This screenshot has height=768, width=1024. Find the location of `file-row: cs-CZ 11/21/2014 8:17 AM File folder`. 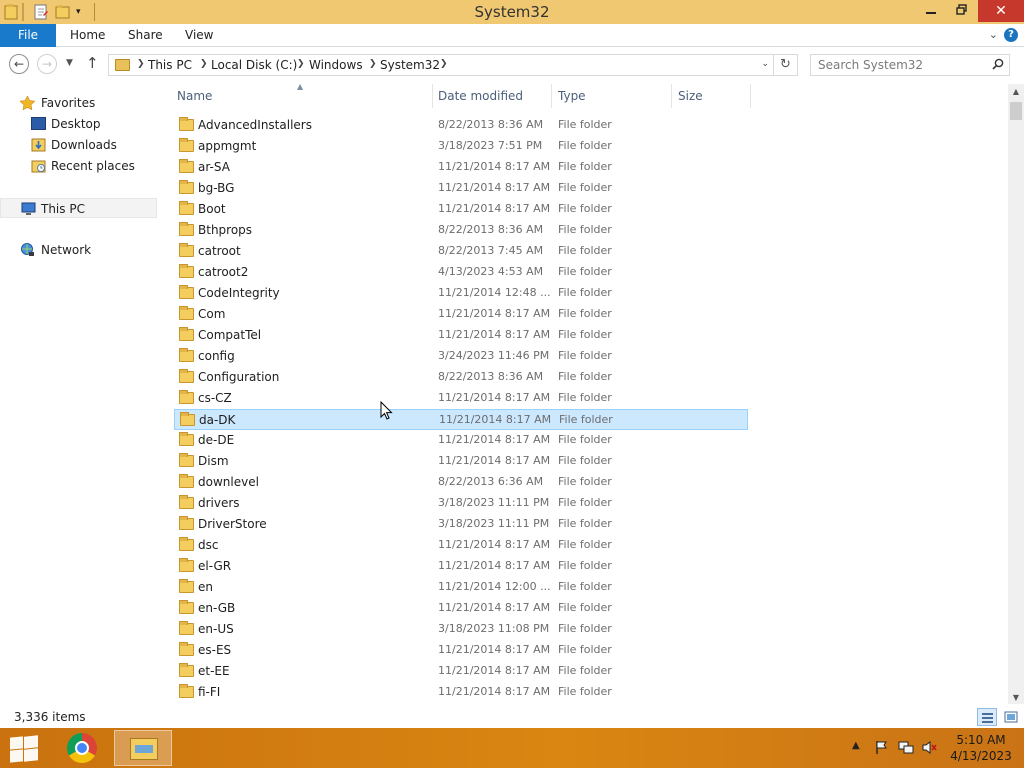

file-row: cs-CZ 11/21/2014 8:17 AM File folder is located at coordinates (461, 398).